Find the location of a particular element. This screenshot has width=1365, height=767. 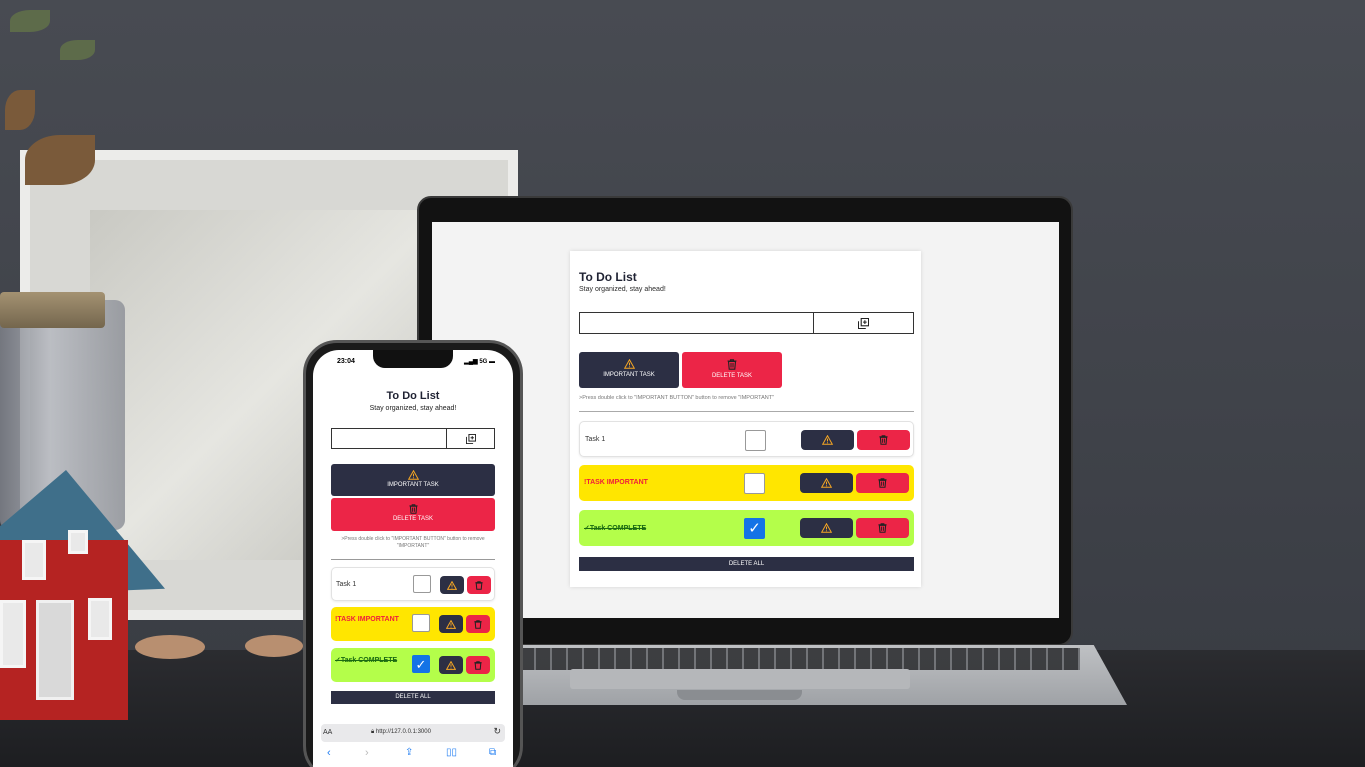

url-text: http://127.0.0.1:3000 is located at coordinates (403, 732).